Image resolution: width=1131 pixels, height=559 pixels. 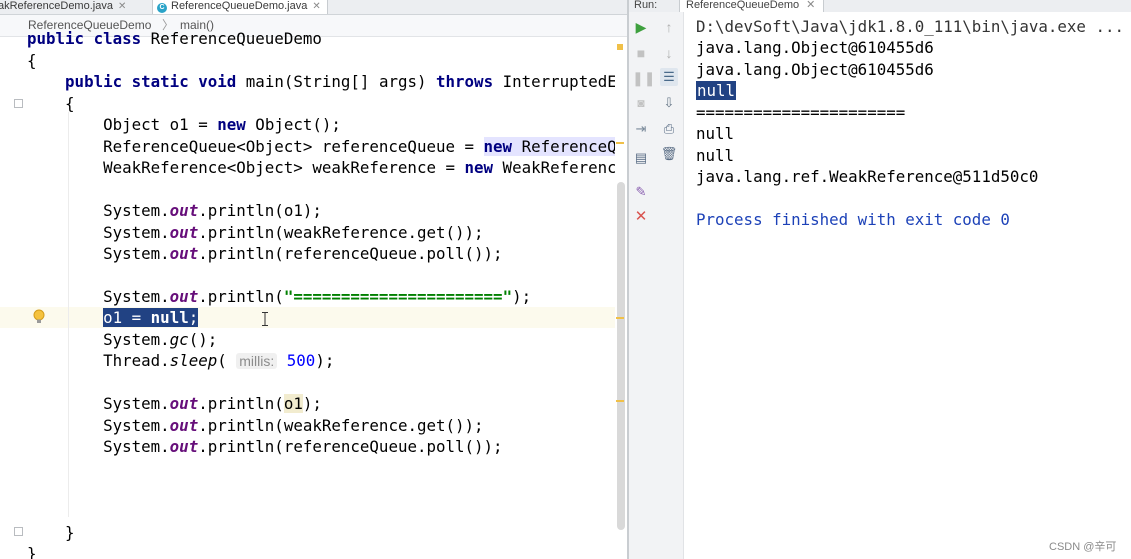 I want to click on scroll-to-end-icon: ⇩, so click(x=669, y=103).